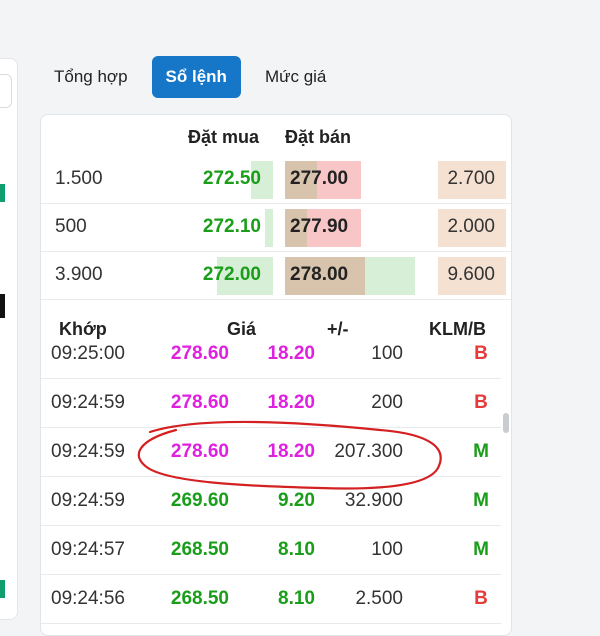 This screenshot has height=636, width=600. What do you see at coordinates (71, 226) in the screenshot?
I see `buy-qty: 500` at bounding box center [71, 226].